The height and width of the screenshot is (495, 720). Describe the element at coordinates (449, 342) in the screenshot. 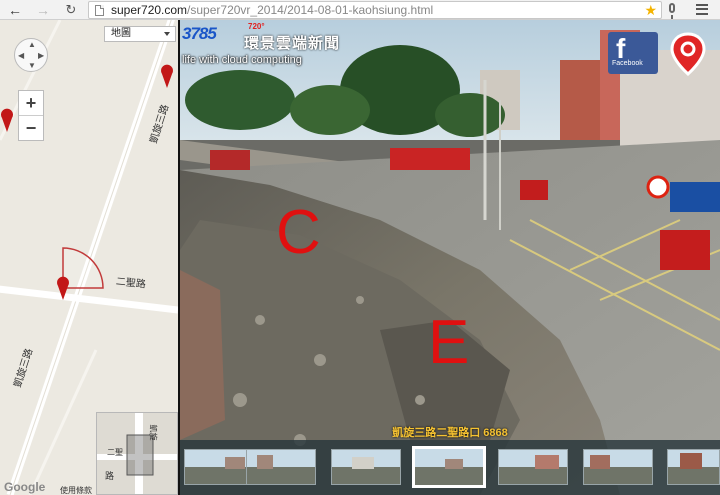

I see `annotation-letter-e: E` at that location.